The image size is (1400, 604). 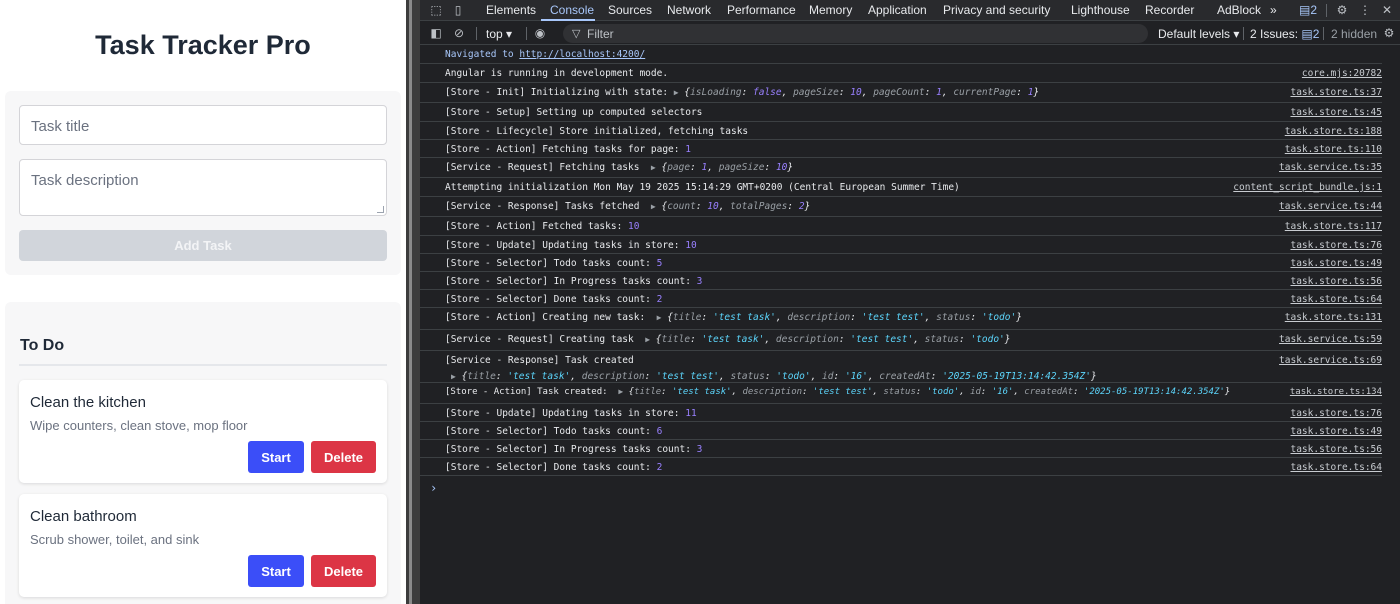 What do you see at coordinates (855, 33) in the screenshot?
I see `filter-input: ▽ Filter` at bounding box center [855, 33].